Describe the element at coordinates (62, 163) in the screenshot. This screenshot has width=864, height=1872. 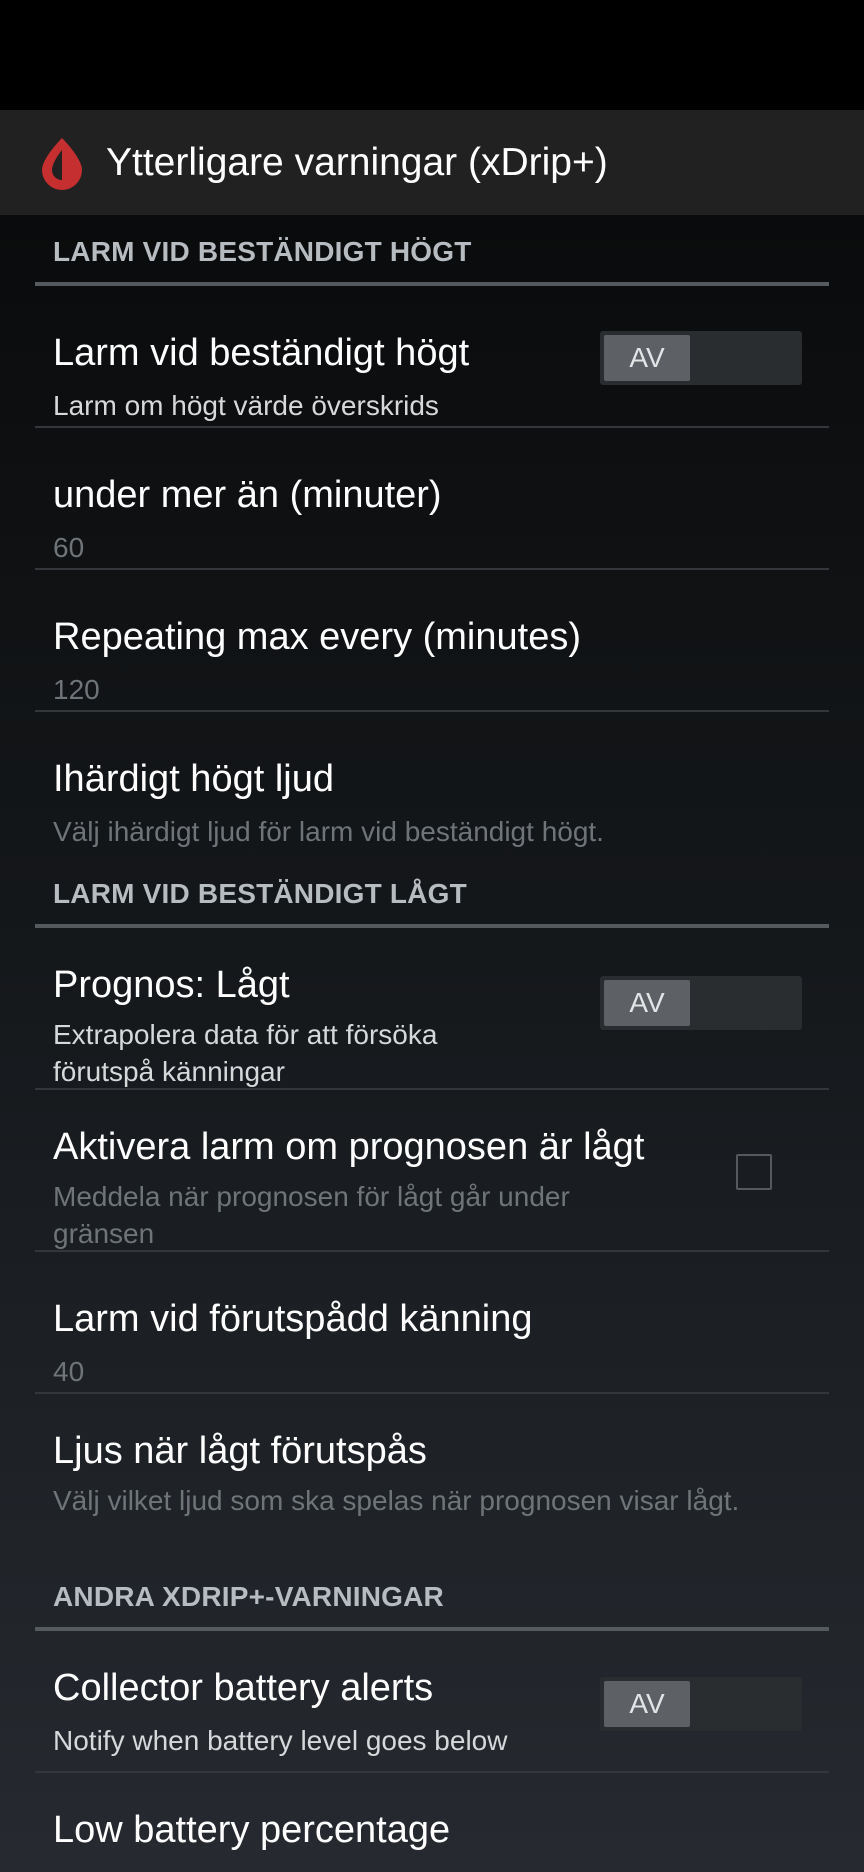
I see `drop-icon` at that location.